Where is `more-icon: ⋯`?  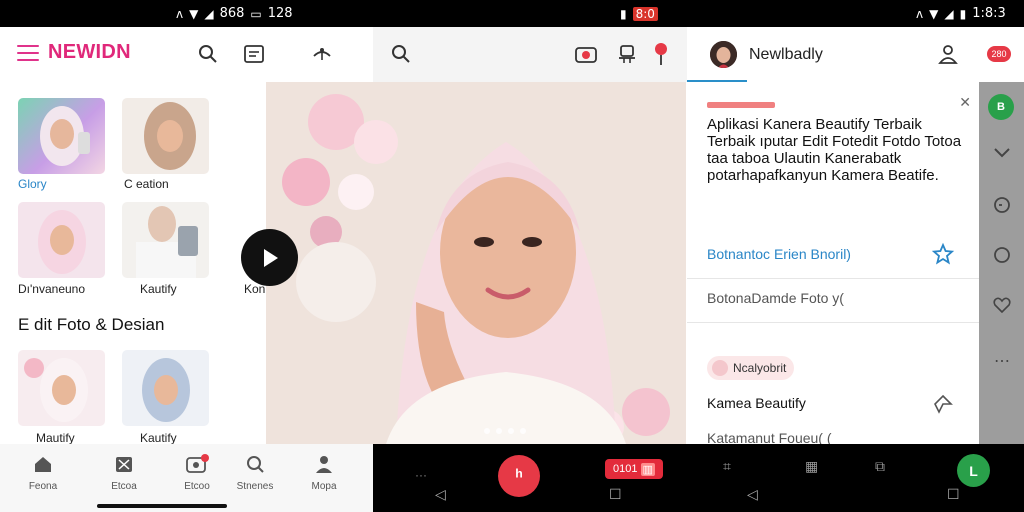 more-icon: ⋯ is located at coordinates (1002, 361).